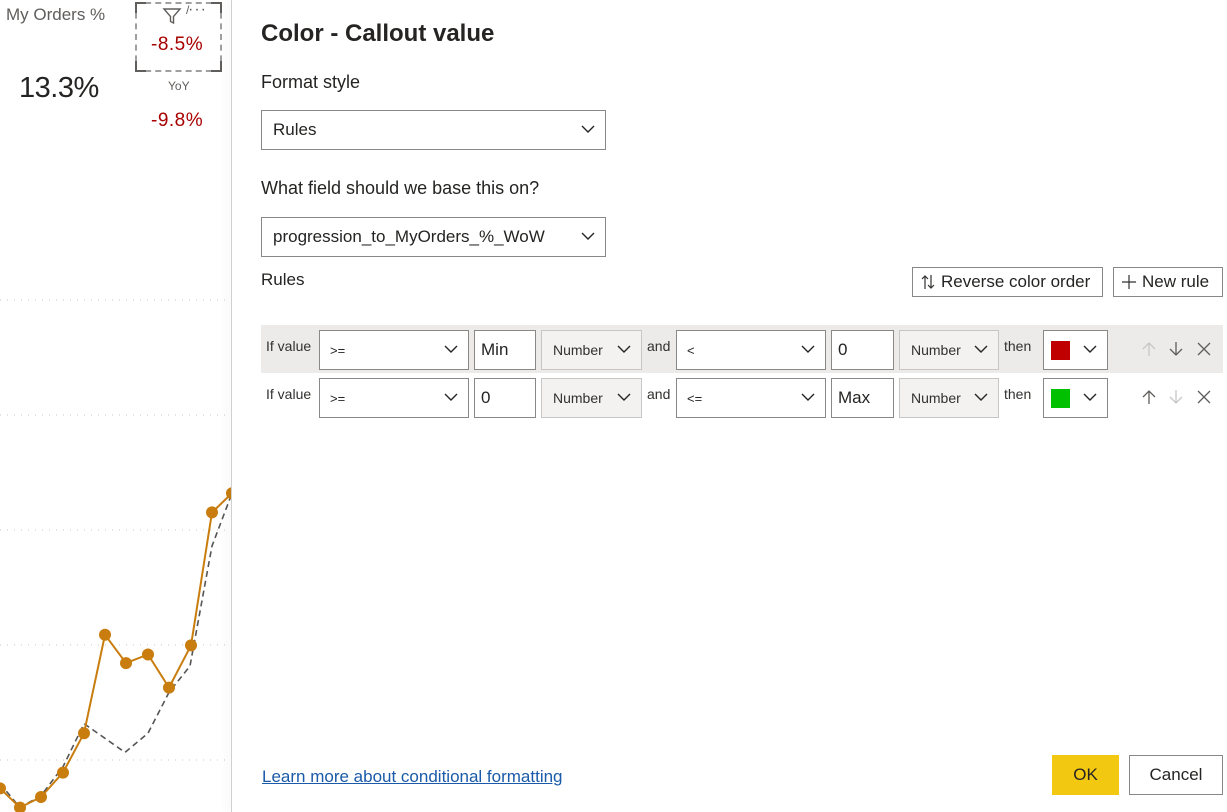 This screenshot has height=812, width=1227. I want to click on visual-value-bottom: -9.8%, so click(177, 120).